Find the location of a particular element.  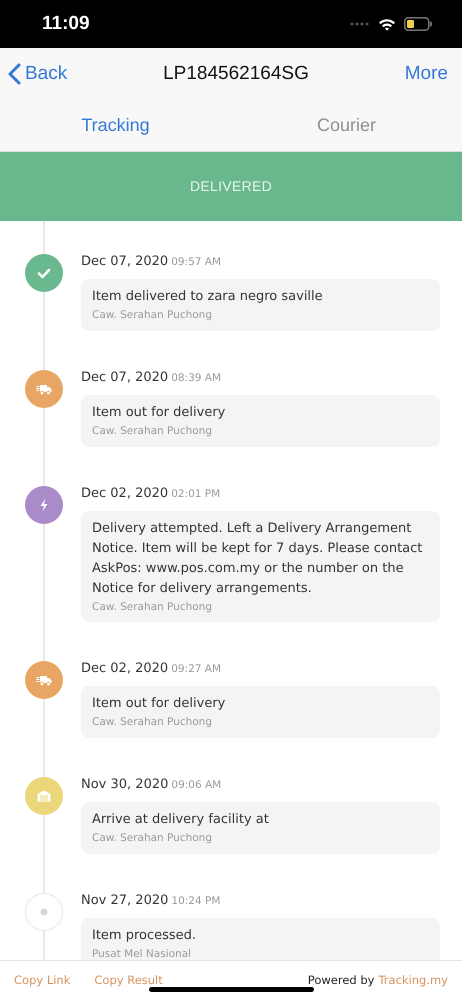

event-time: 09:06 AM is located at coordinates (196, 785).